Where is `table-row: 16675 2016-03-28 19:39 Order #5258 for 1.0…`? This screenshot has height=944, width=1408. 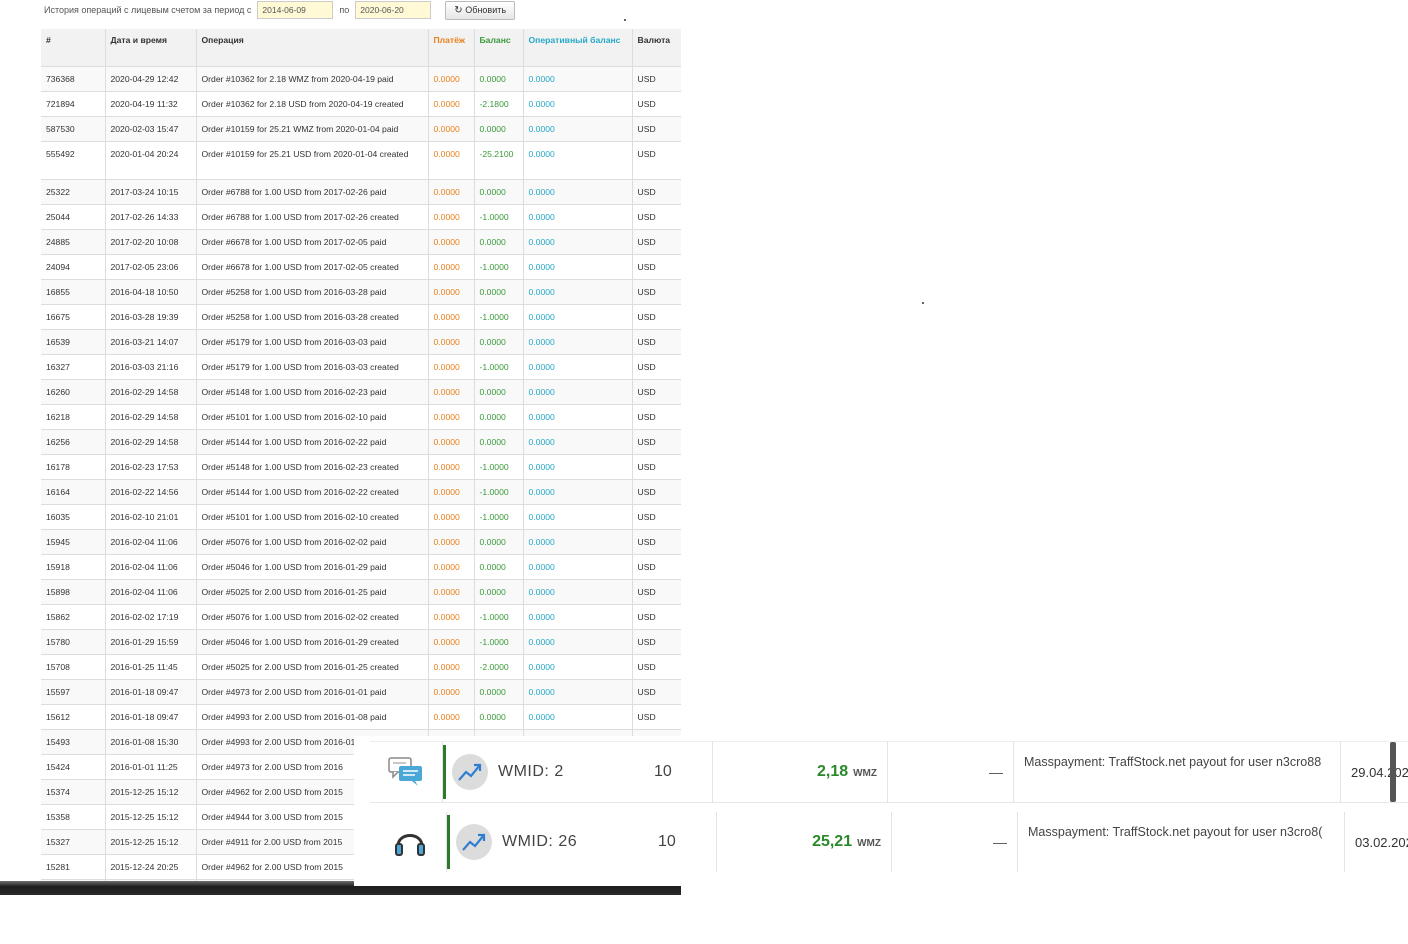 table-row: 16675 2016-03-28 19:39 Order #5258 for 1.0… is located at coordinates (361, 317).